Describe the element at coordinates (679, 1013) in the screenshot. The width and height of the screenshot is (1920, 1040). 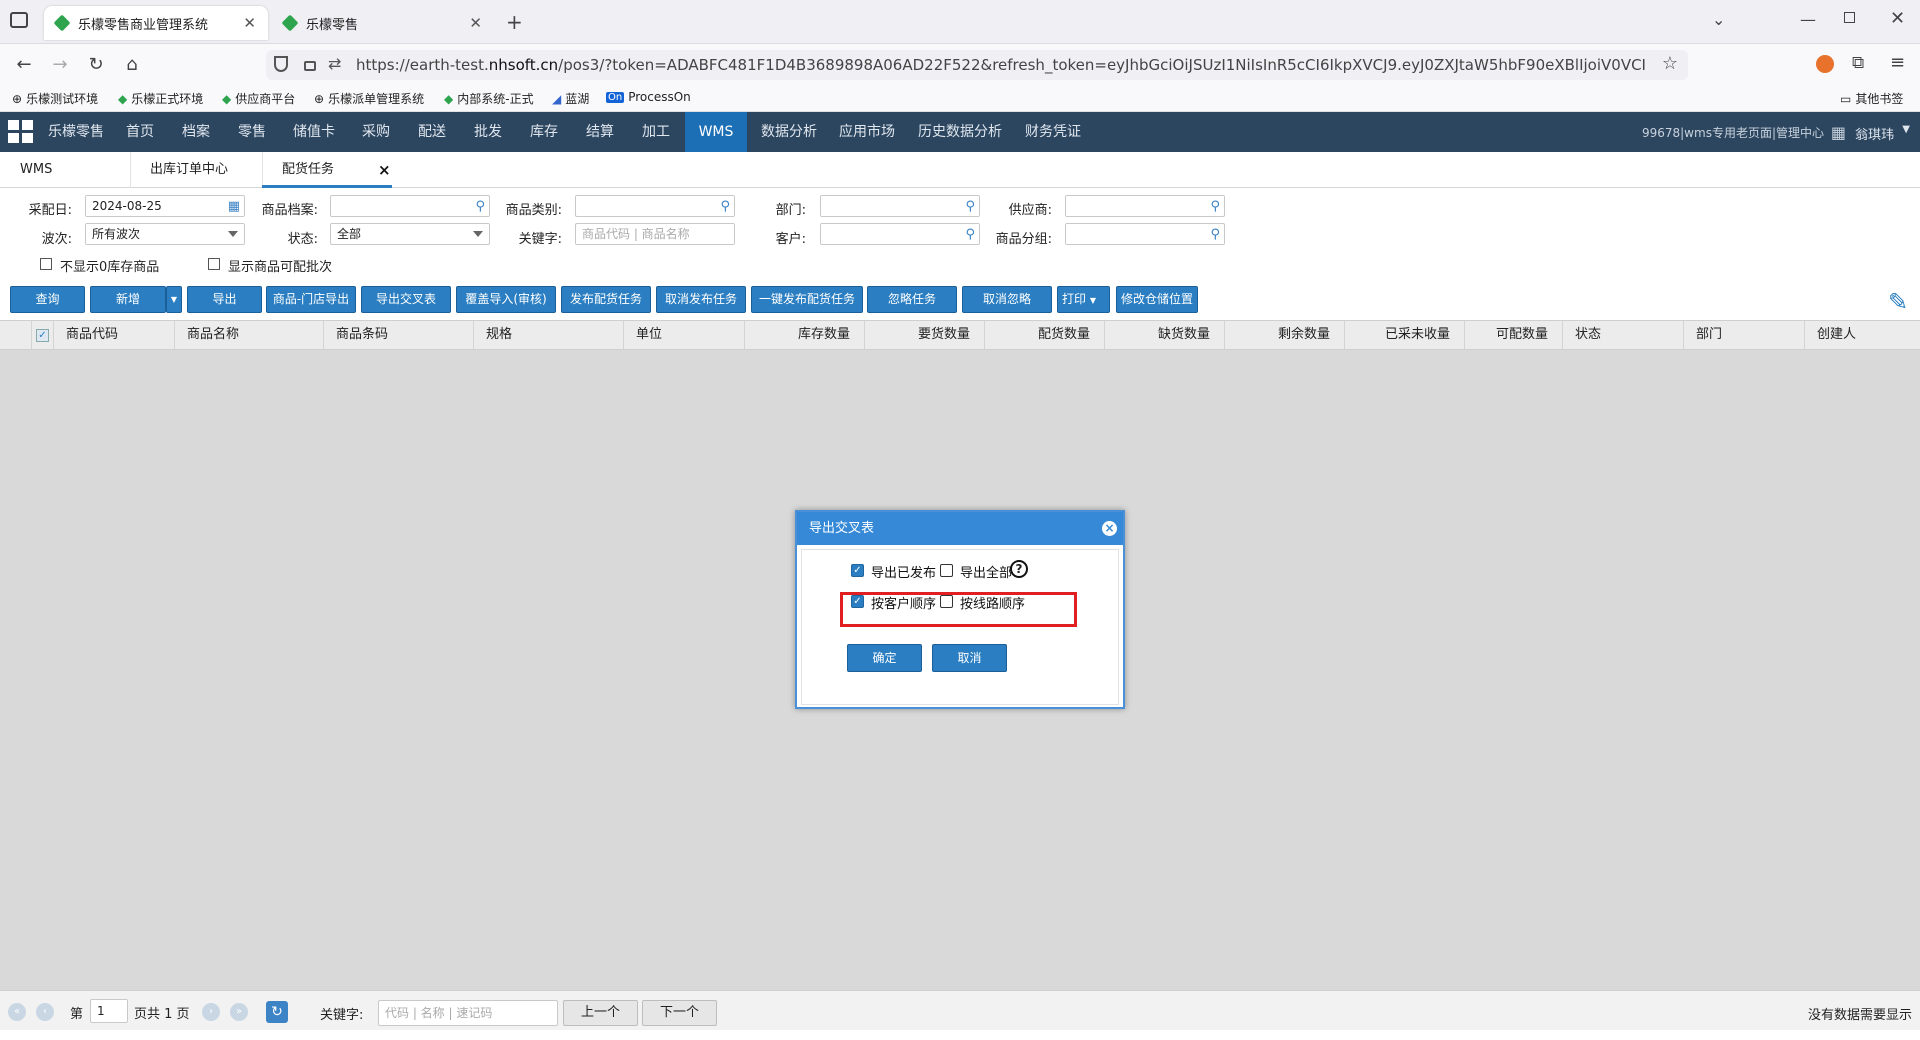
I see `next-result-button: 下一个` at that location.